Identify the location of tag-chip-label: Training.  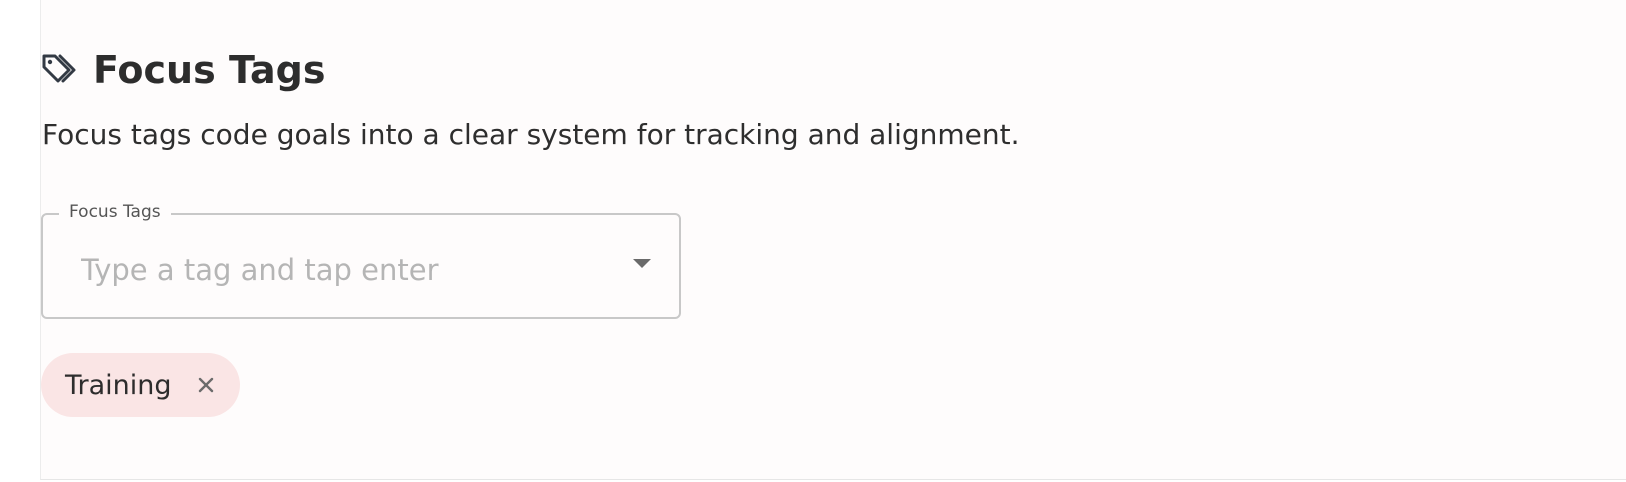
(118, 385).